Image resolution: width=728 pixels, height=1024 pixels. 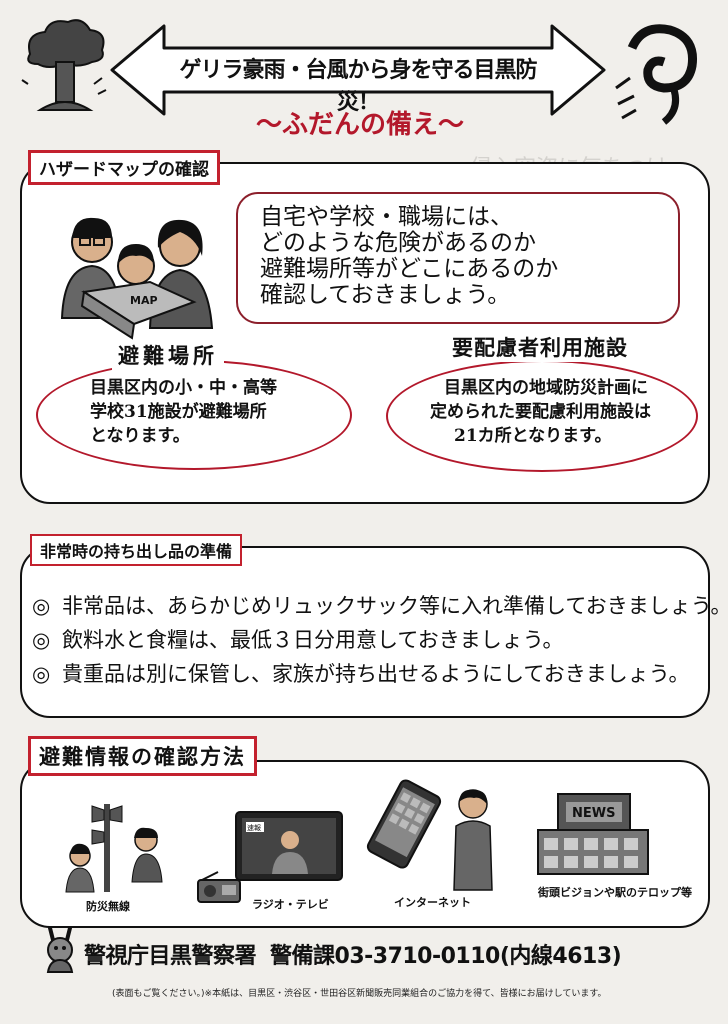 What do you see at coordinates (404, 824) in the screenshot?
I see `smartphone-icon` at bounding box center [404, 824].